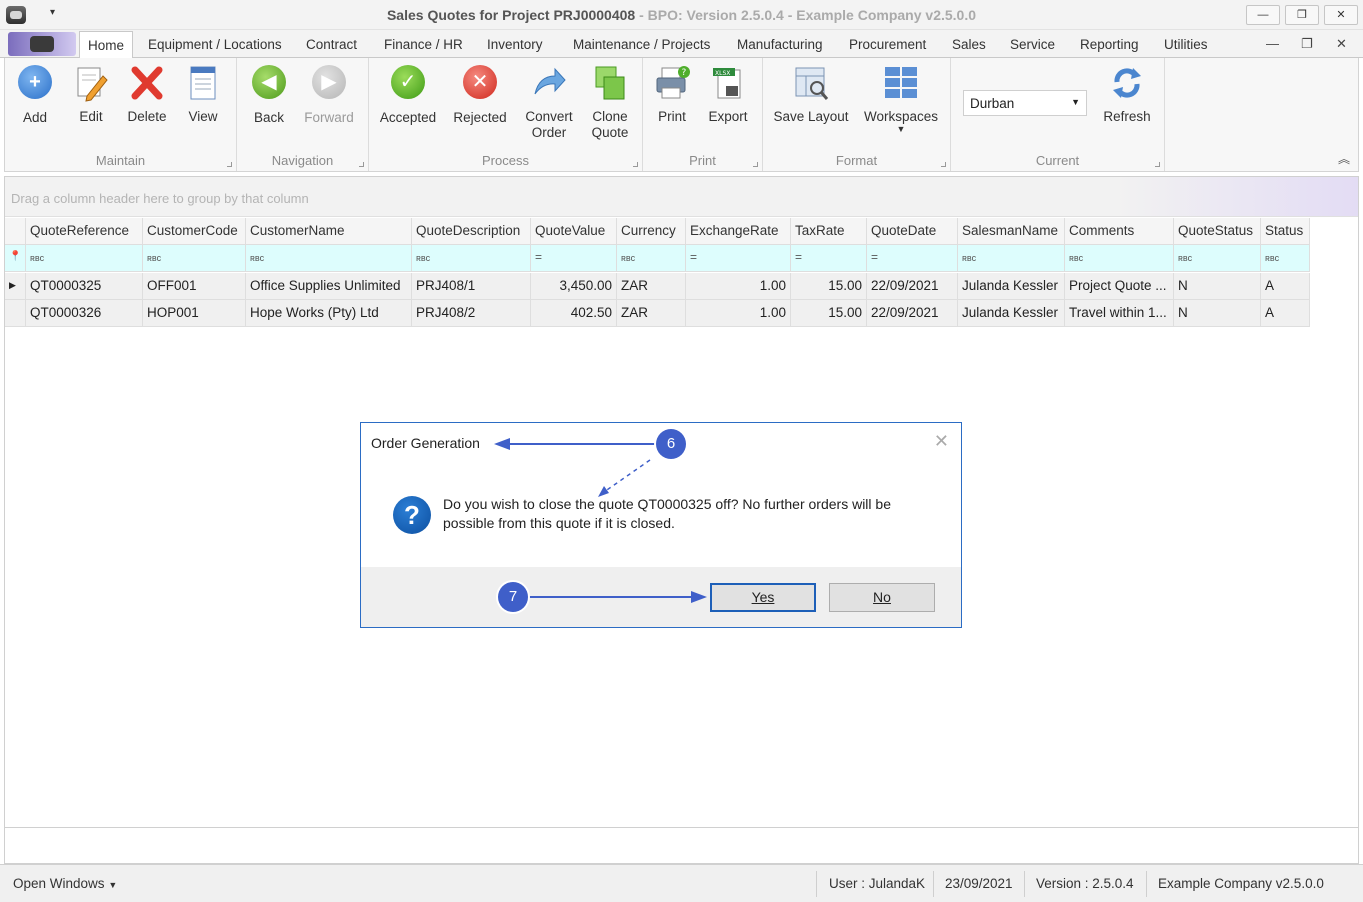 This screenshot has height=902, width=1363. What do you see at coordinates (513, 597) in the screenshot?
I see `annotation-badge-7: 7` at bounding box center [513, 597].